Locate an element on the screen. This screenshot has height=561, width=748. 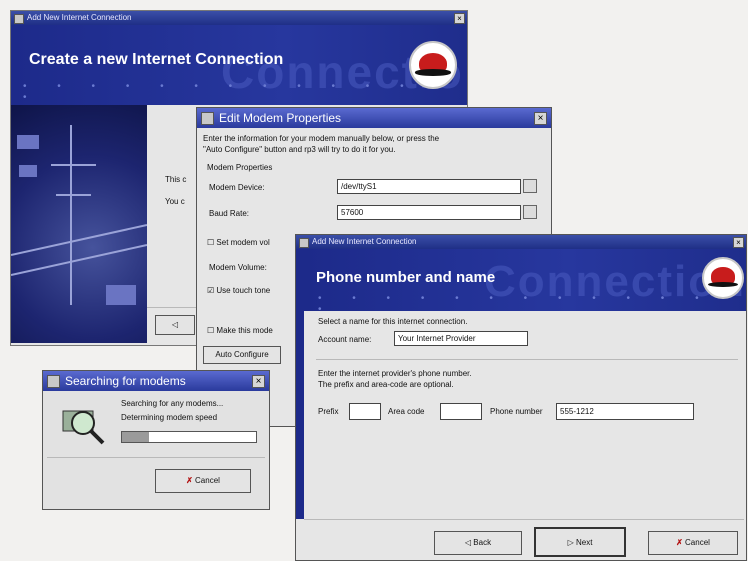
phone-cancel-button: ✗ Cancel is located at coordinates (693, 543).